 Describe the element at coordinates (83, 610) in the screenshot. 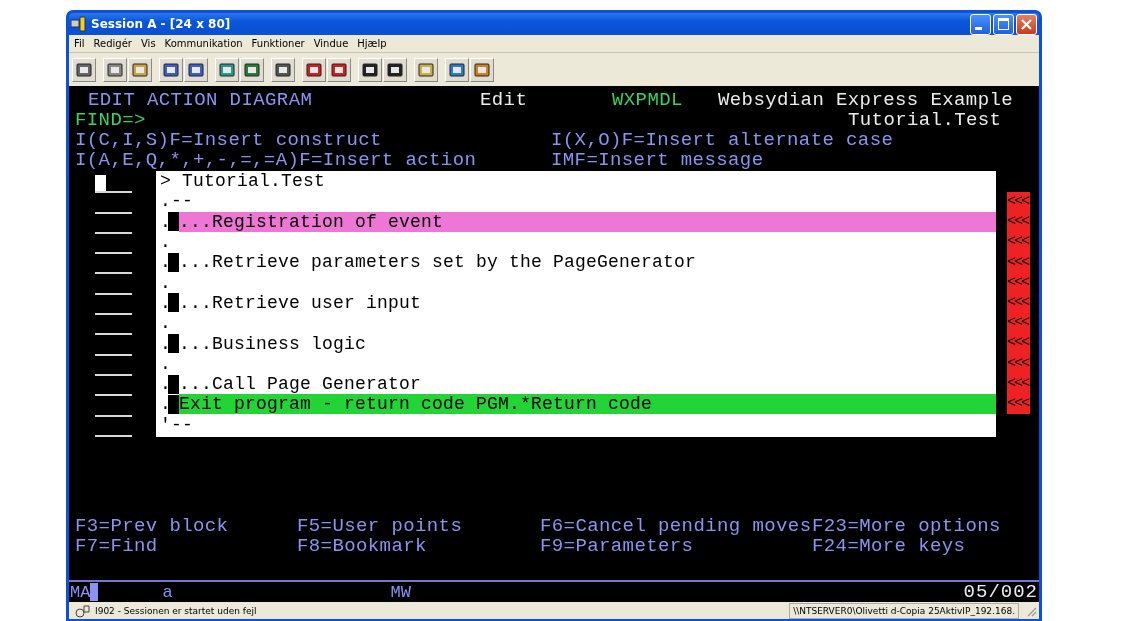

I see `connection-icon` at that location.